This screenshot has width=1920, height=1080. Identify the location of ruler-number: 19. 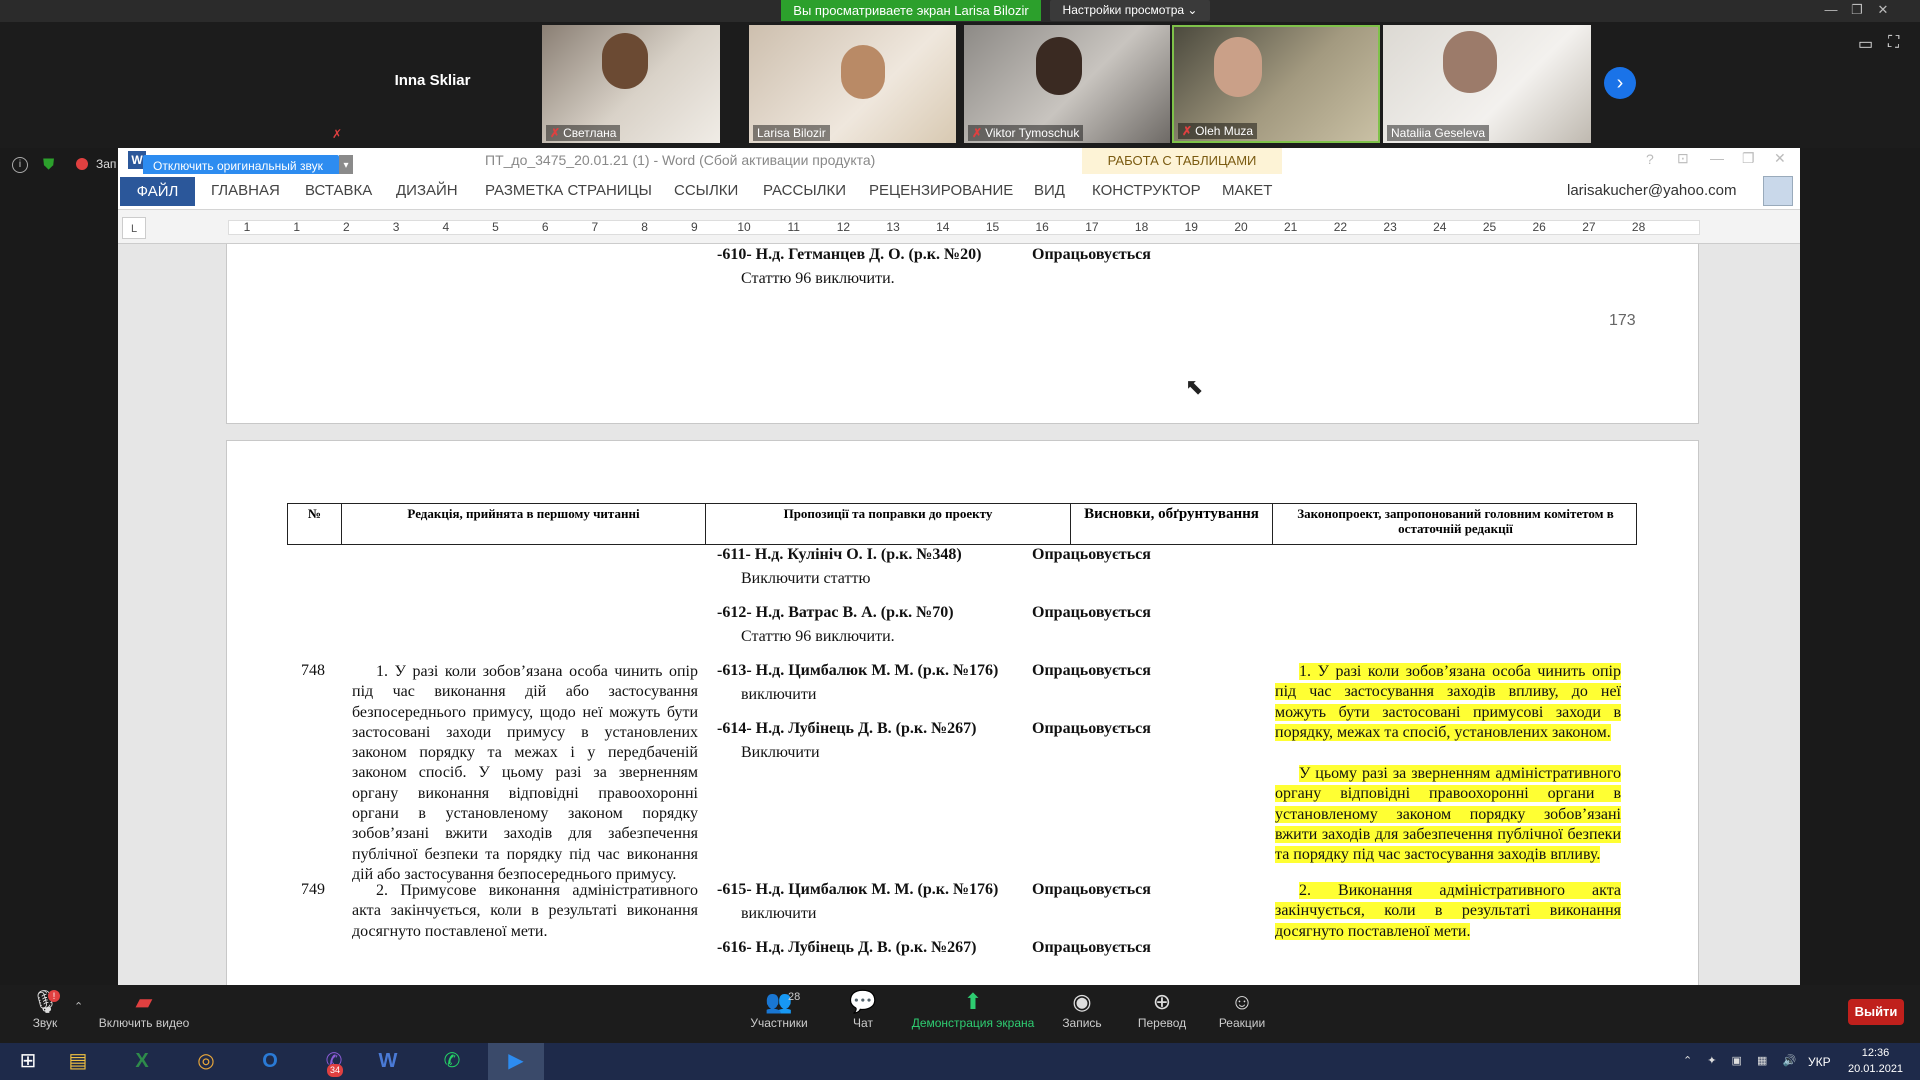
(1191, 227).